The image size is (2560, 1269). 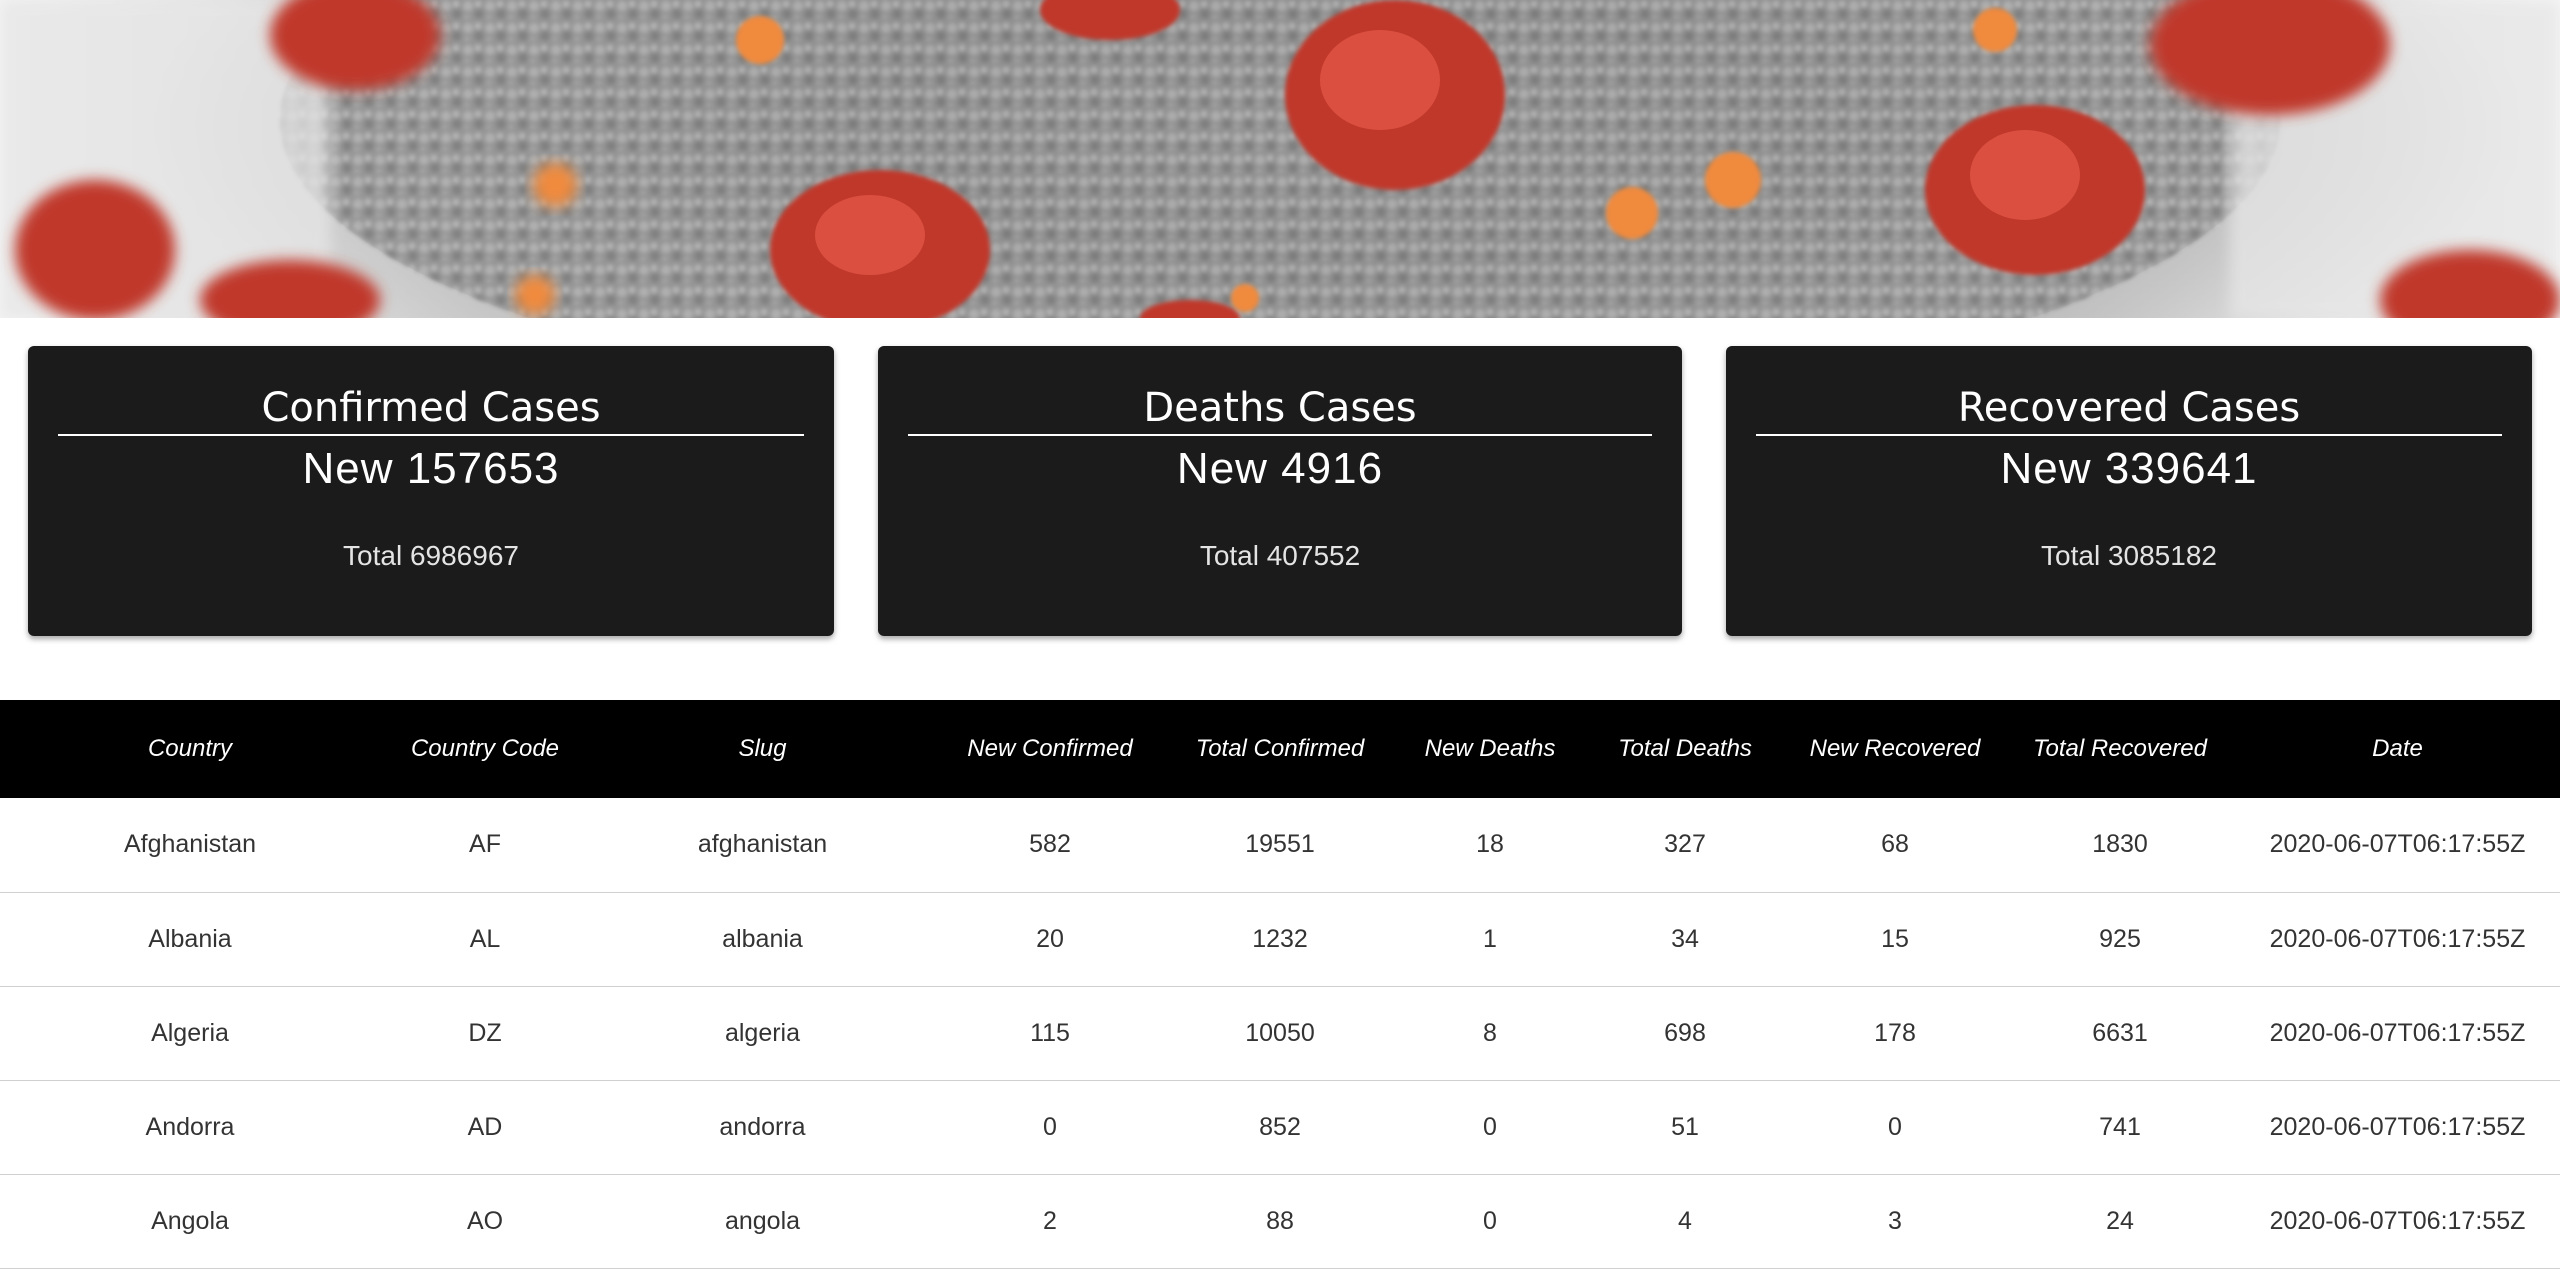 I want to click on cell-total-recovered: 925, so click(x=2120, y=938).